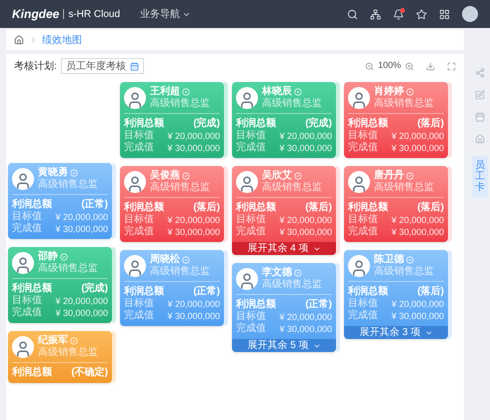 The width and height of the screenshot is (490, 420). Describe the element at coordinates (206, 123) in the screenshot. I see `status-label: (完成)` at that location.